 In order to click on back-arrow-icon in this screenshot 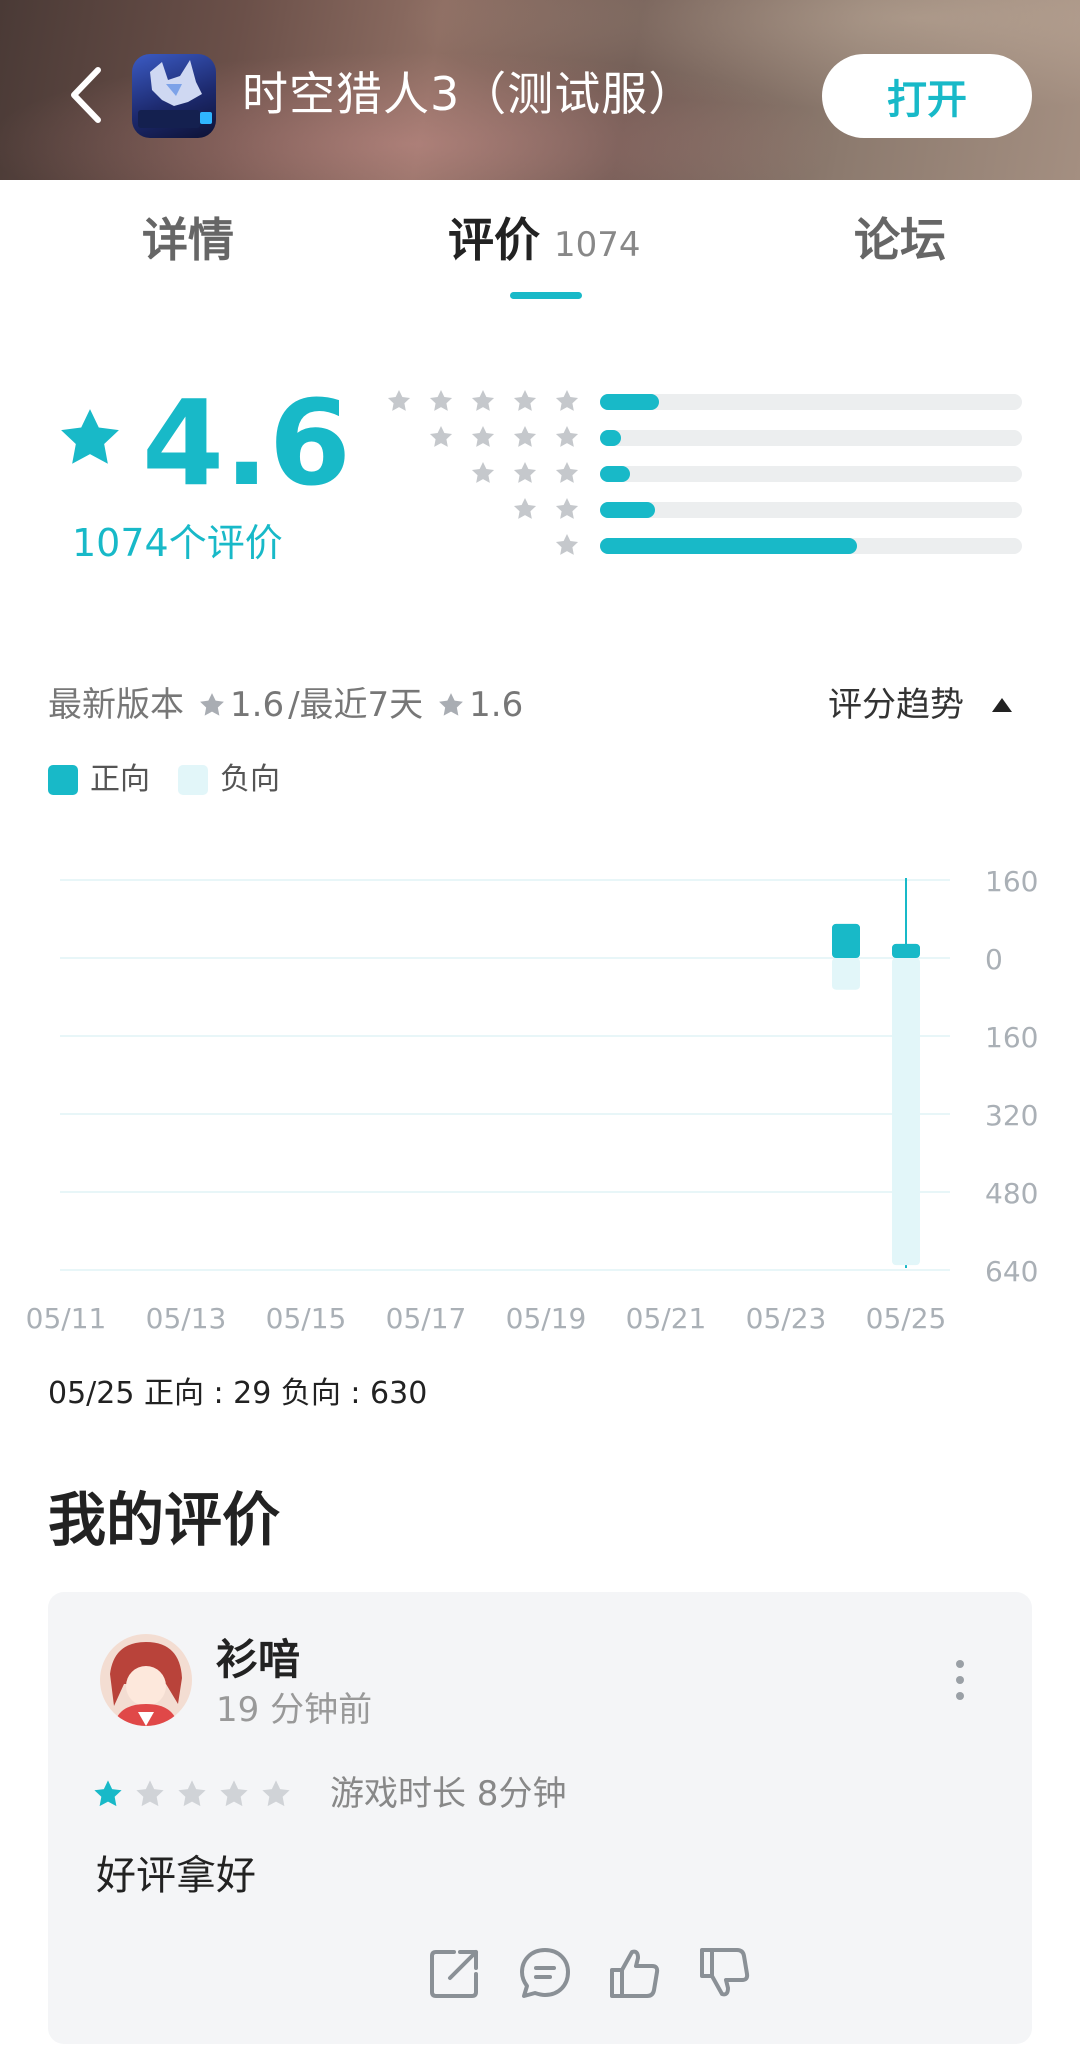, I will do `click(88, 95)`.